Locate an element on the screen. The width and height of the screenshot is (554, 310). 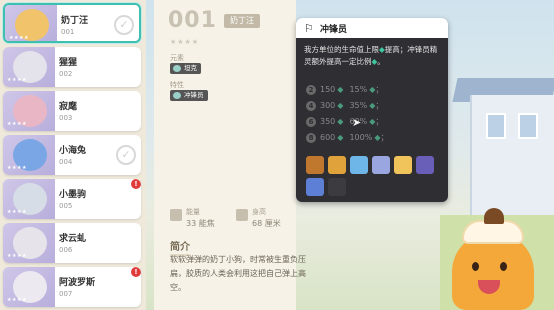
spirit-name: 小墨驹 is located at coordinates (73, 195).